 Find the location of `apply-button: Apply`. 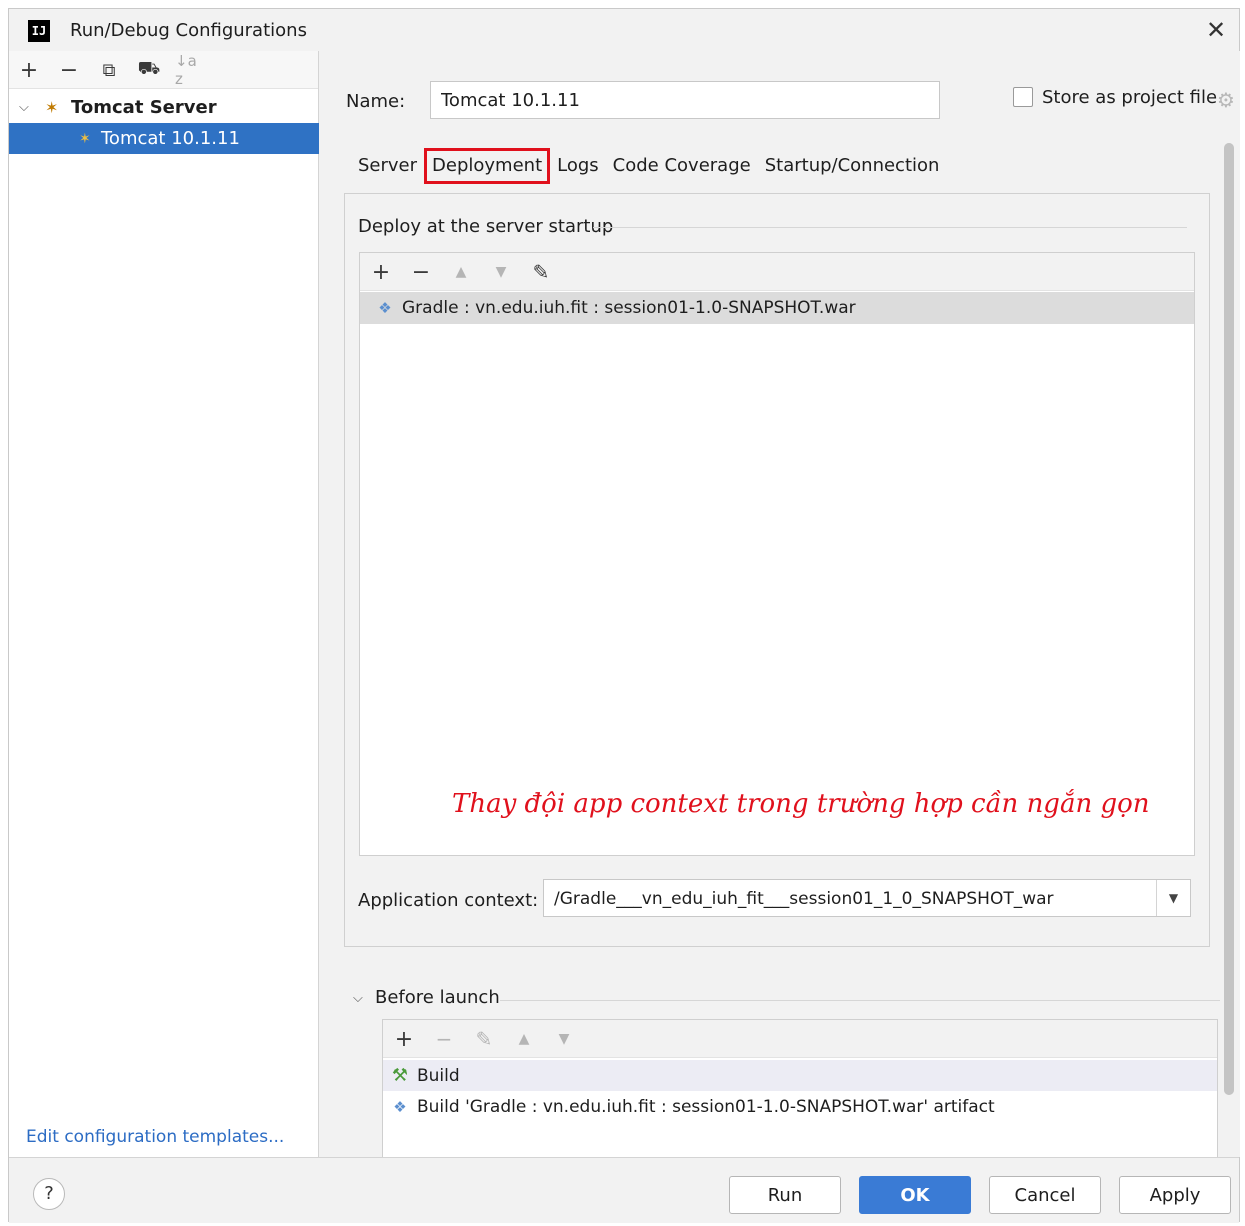

apply-button: Apply is located at coordinates (1175, 1195).